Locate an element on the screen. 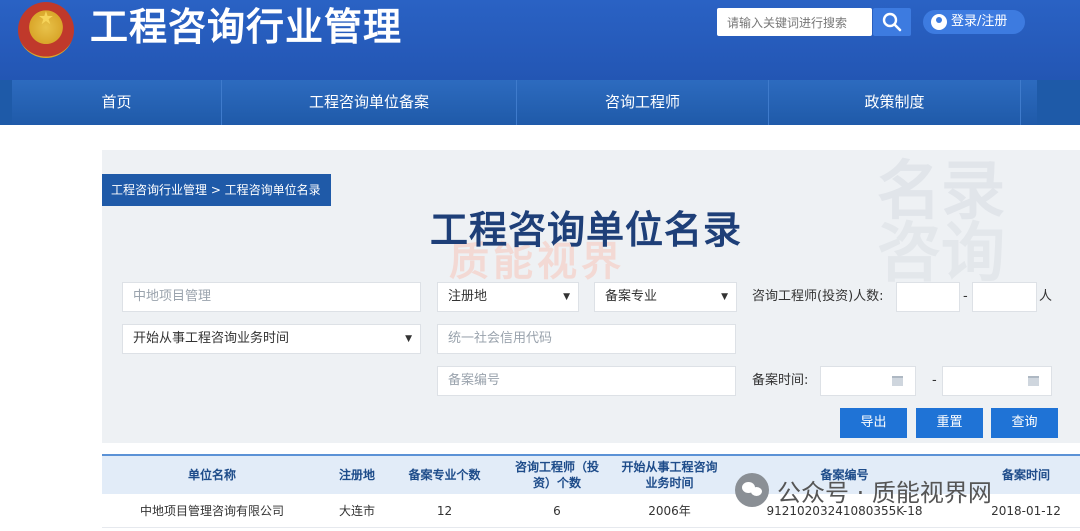  nav-item-unit-registration: 工程咨询单位备案 is located at coordinates (369, 102).